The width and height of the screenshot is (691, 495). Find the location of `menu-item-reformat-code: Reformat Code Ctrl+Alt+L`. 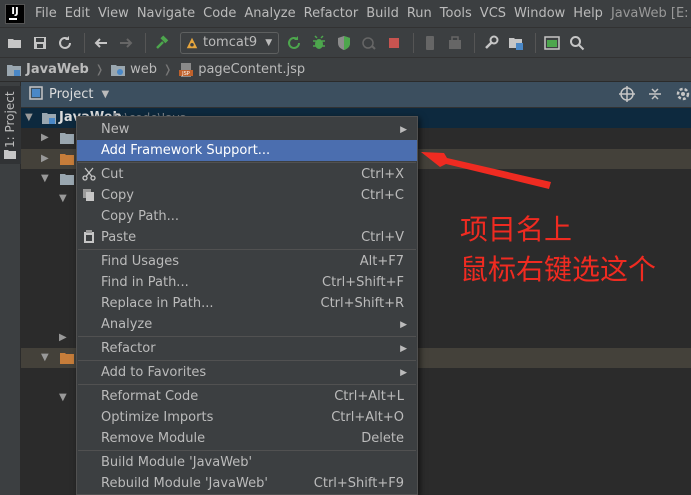

menu-item-reformat-code: Reformat Code Ctrl+Alt+L is located at coordinates (247, 396).